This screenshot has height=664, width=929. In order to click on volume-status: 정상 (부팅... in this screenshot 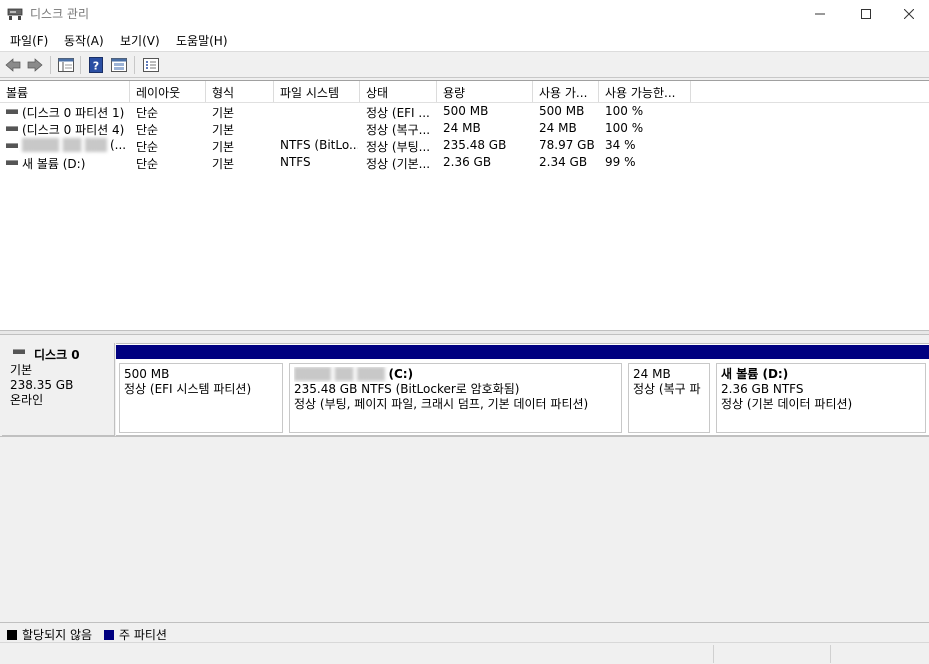, I will do `click(398, 147)`.